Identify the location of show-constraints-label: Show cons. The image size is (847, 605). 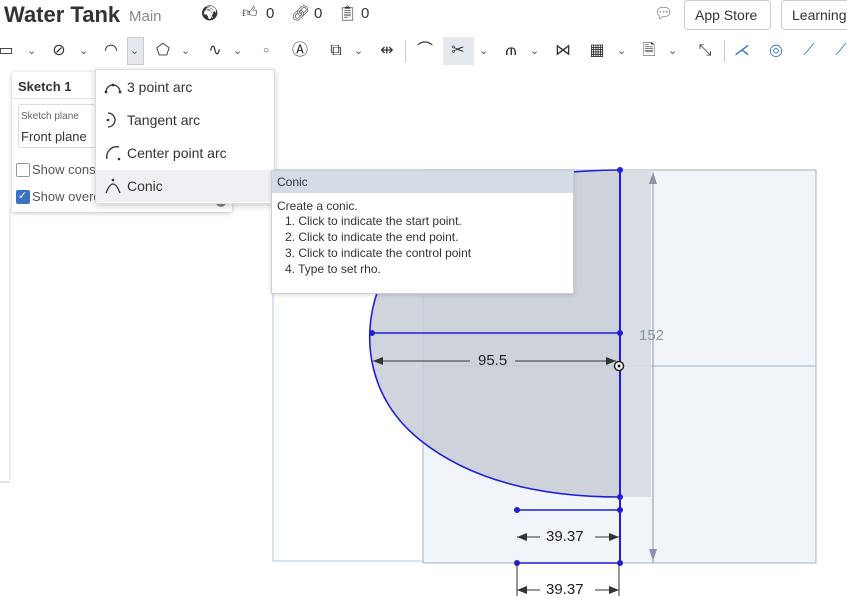
(64, 169).